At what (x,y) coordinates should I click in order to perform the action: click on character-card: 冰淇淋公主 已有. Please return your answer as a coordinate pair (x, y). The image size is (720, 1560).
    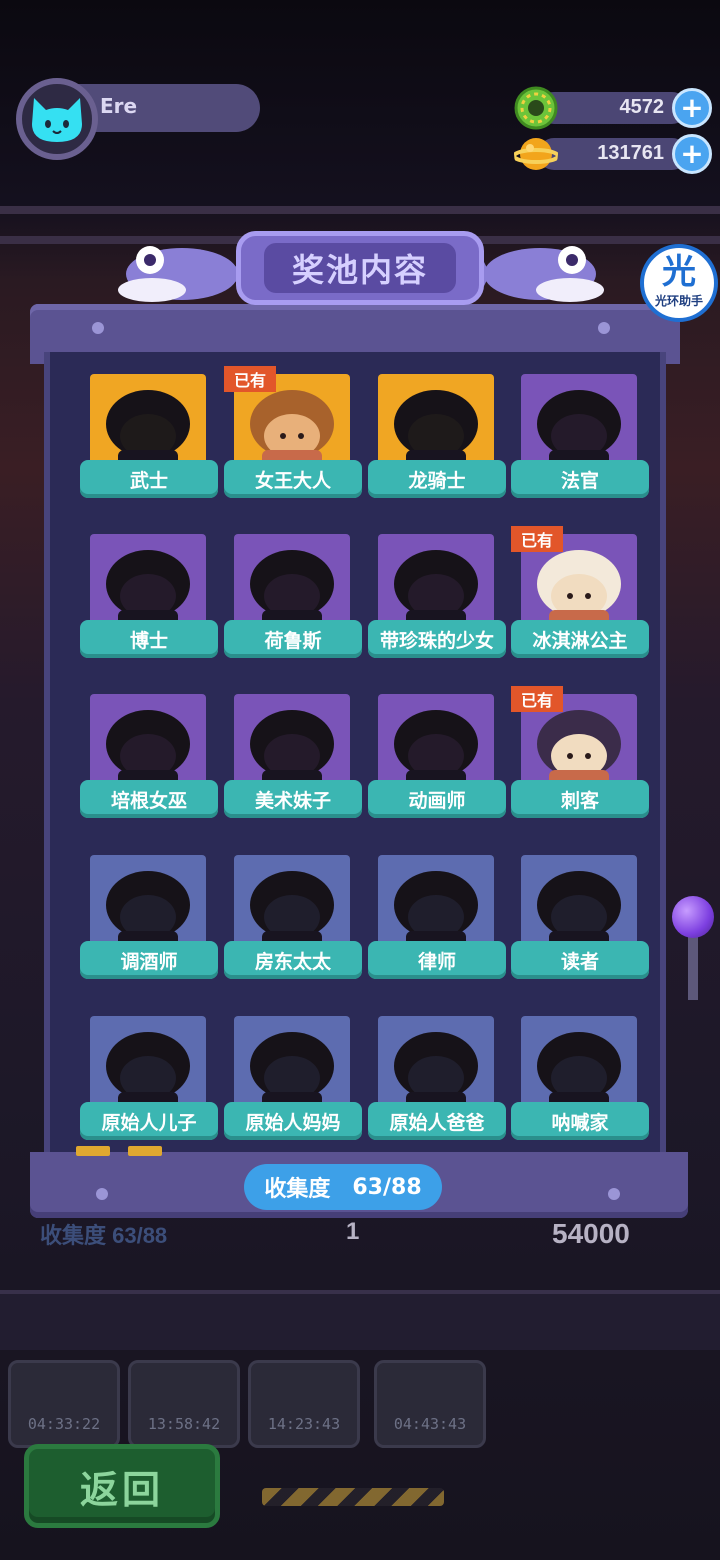
    Looking at the image, I should click on (580, 593).